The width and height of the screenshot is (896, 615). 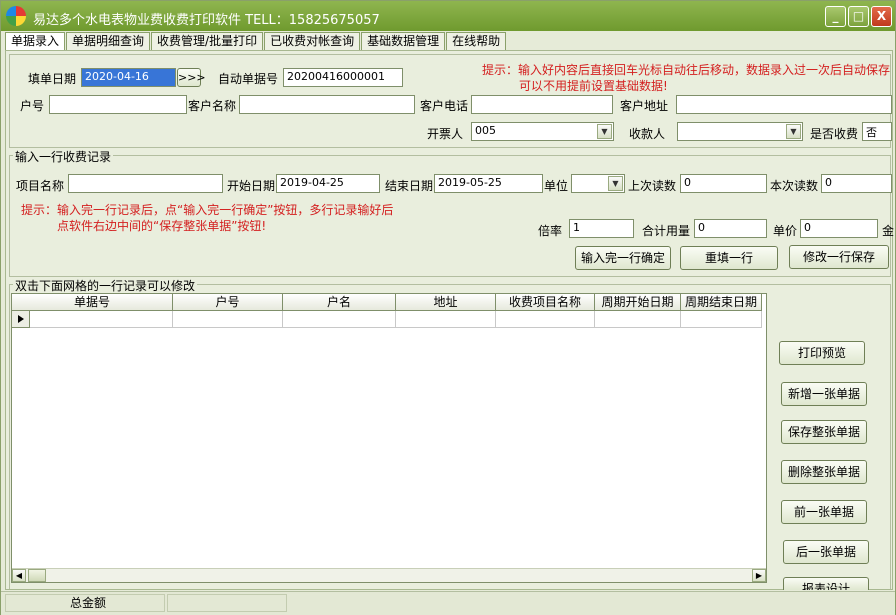 What do you see at coordinates (40, 186) in the screenshot?
I see `item-name-label: 项目名称` at bounding box center [40, 186].